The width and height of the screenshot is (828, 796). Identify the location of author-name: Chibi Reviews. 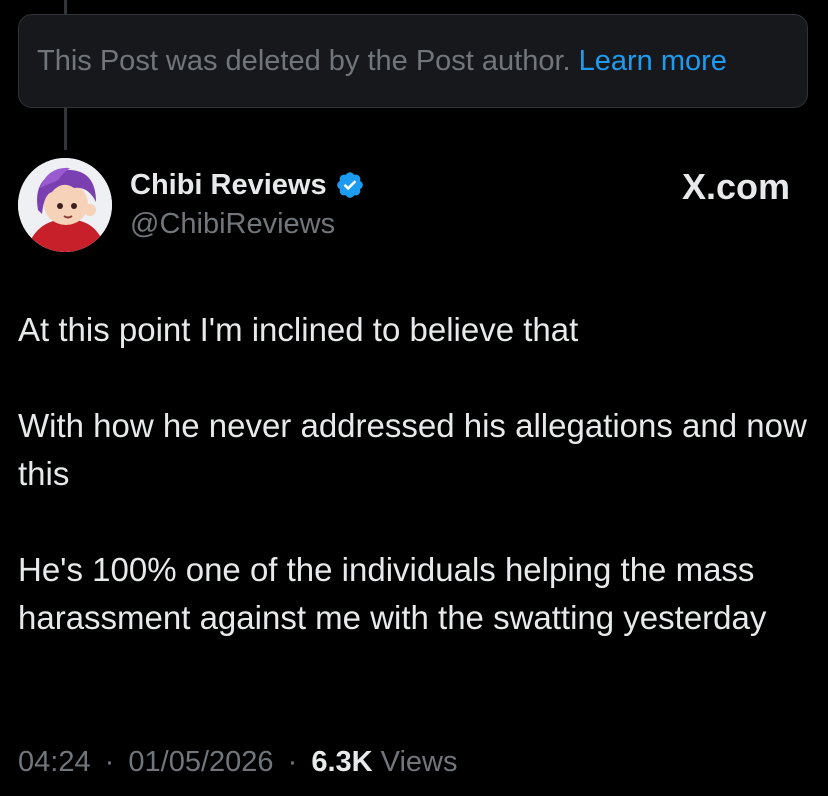
(228, 185).